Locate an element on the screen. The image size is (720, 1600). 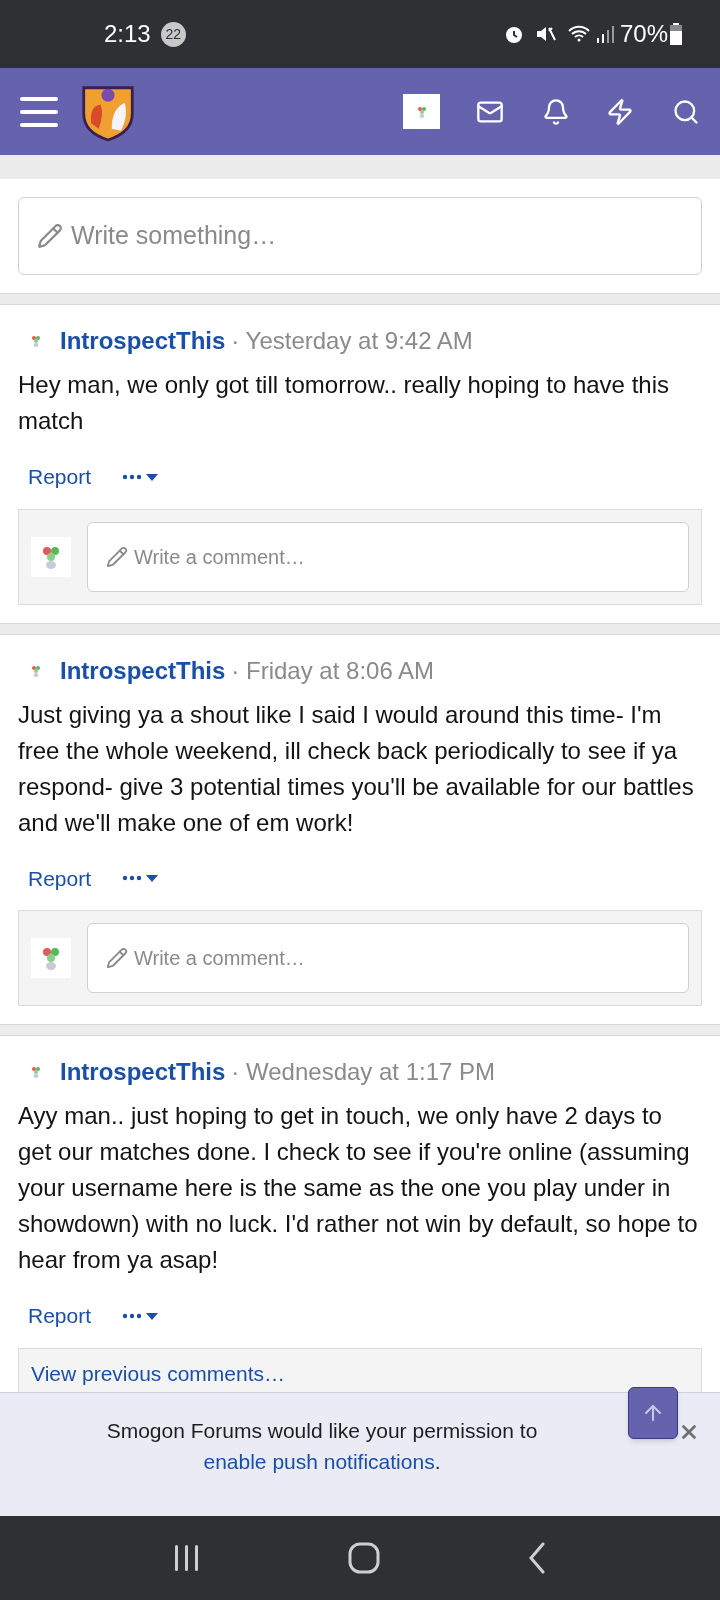
push-notification-prompt: Smogon Forums would like your permission to enable push notifications. is located at coordinates (322, 1446).